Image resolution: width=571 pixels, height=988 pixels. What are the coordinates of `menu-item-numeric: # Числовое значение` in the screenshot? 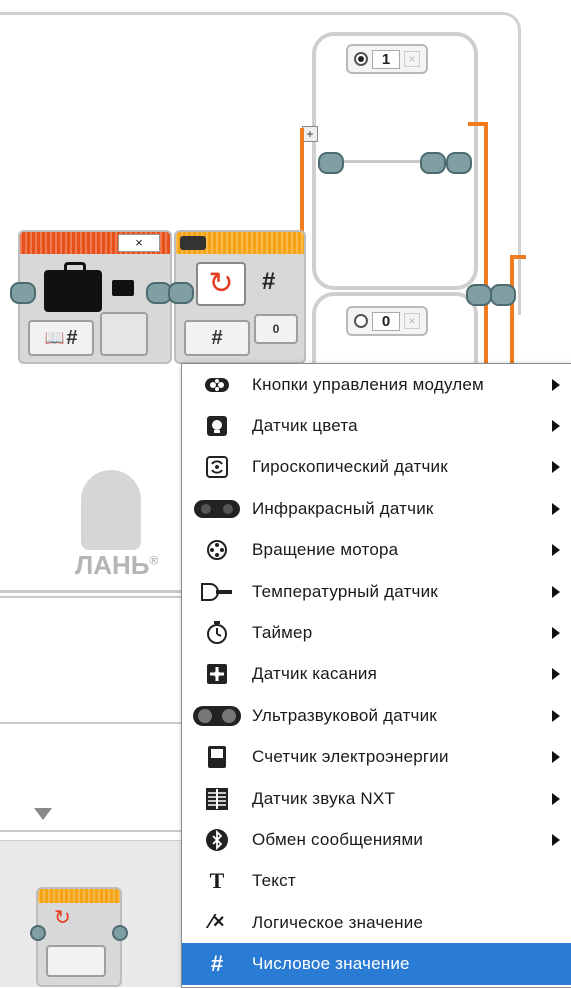 It's located at (376, 964).